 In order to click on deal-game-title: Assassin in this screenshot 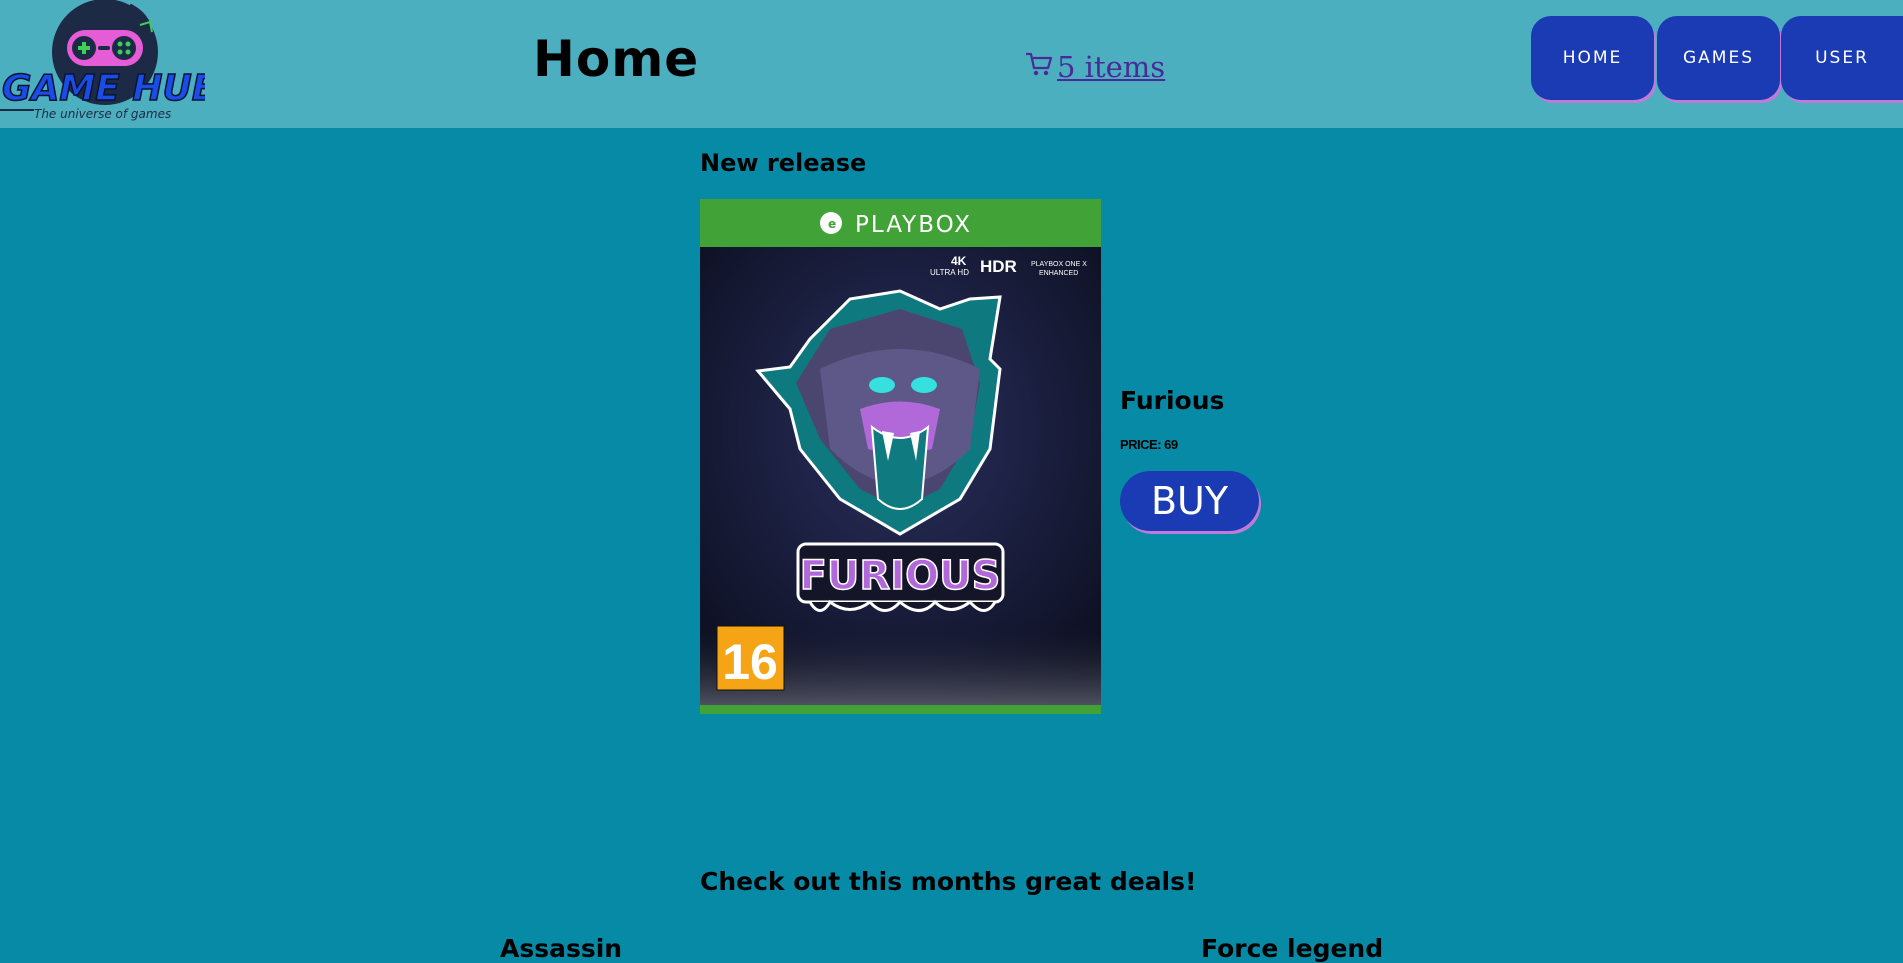, I will do `click(561, 948)`.